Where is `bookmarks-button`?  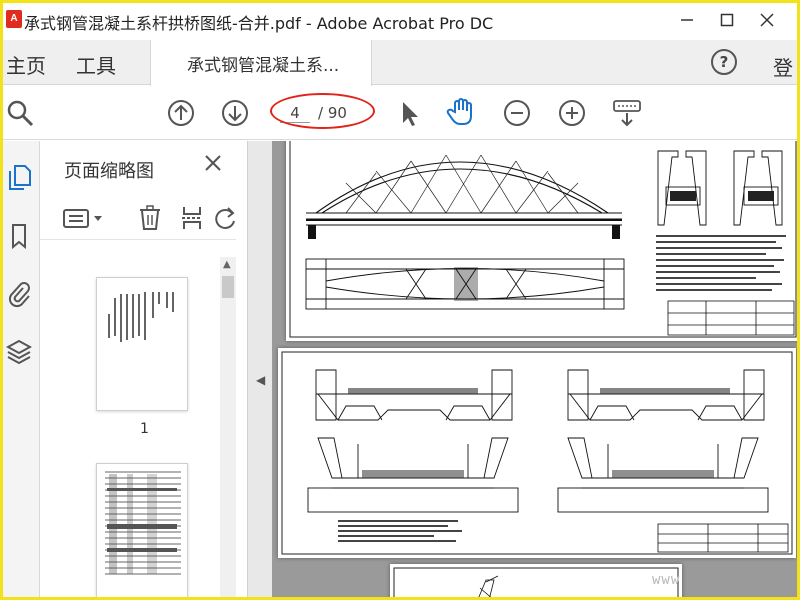
bookmarks-button is located at coordinates (19, 236).